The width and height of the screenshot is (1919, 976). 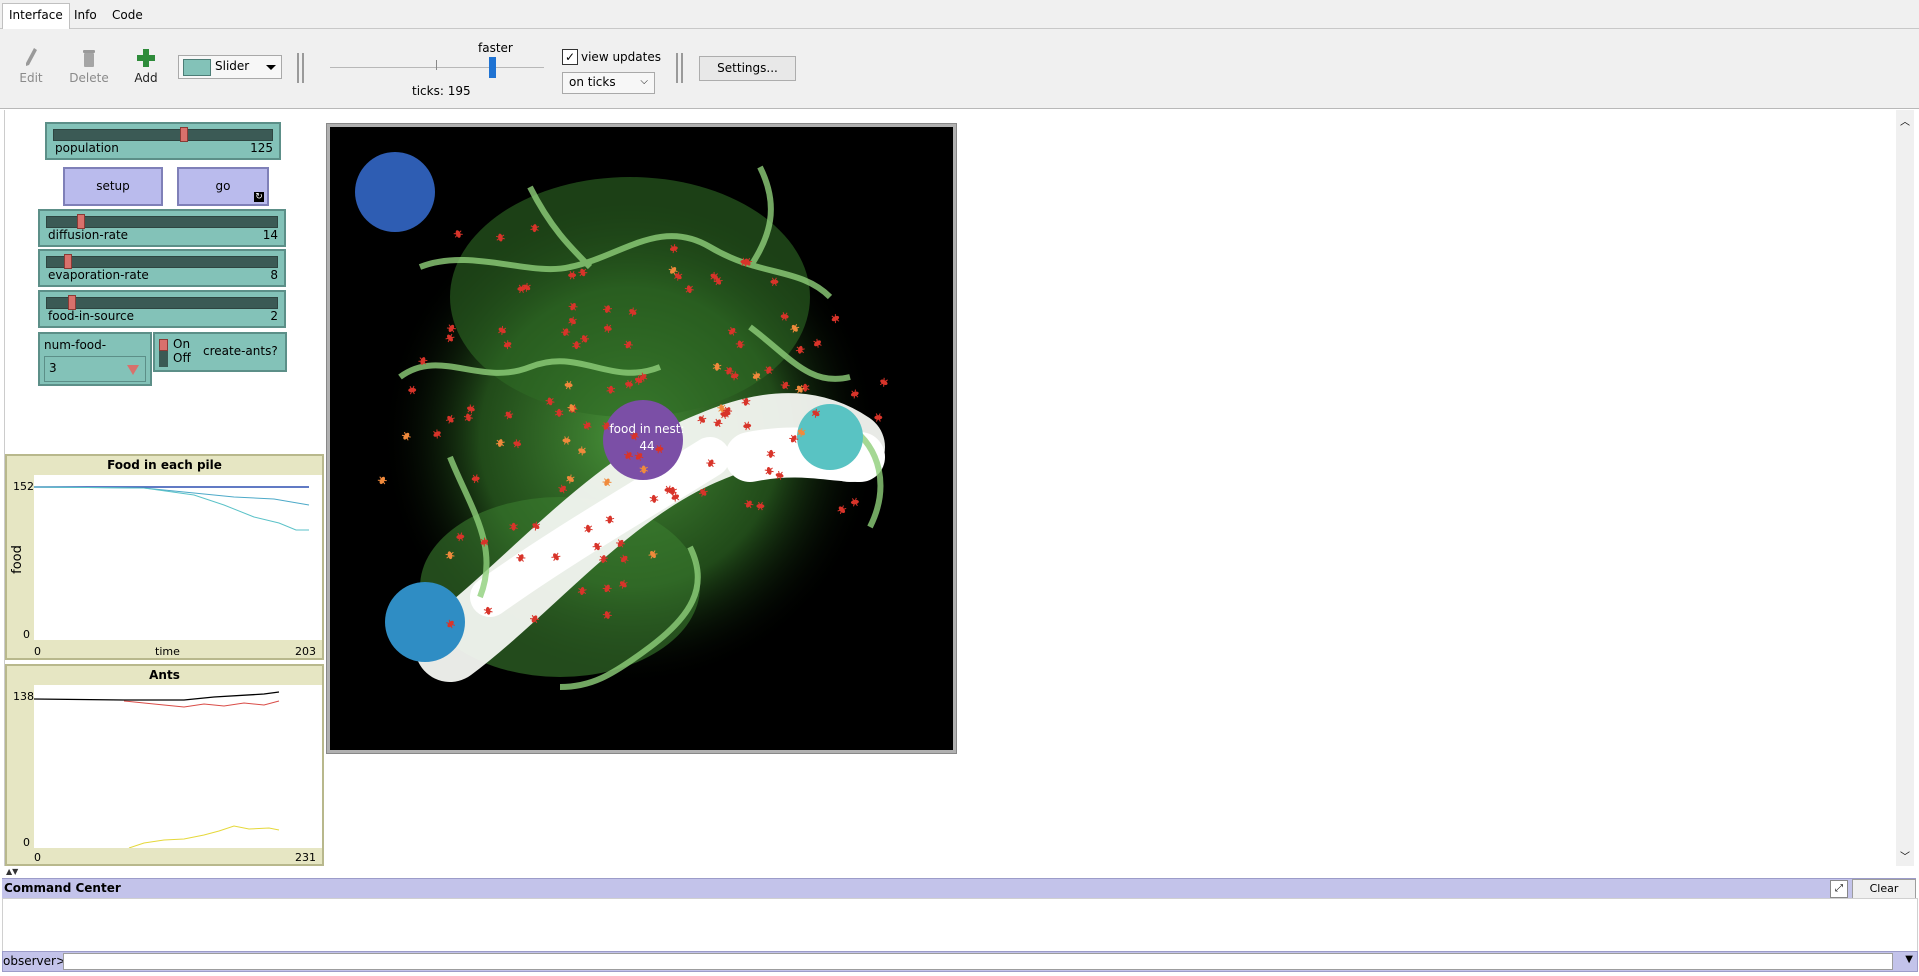 I want to click on add-label: Add, so click(x=146, y=78).